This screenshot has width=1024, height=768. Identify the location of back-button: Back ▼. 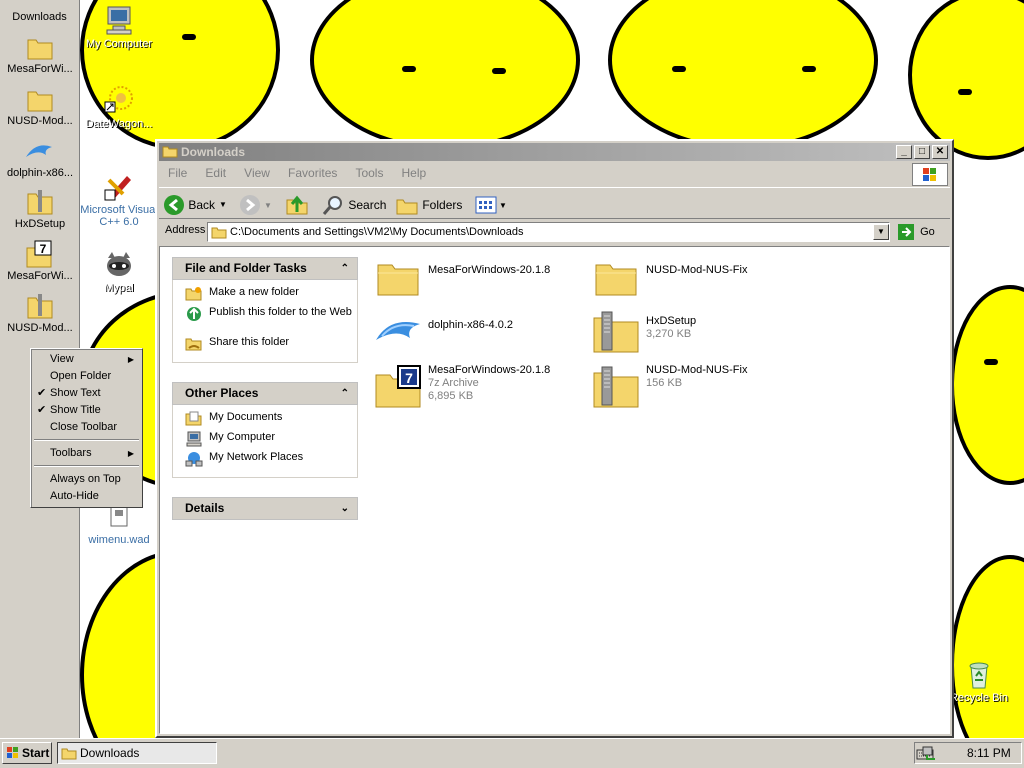
(198, 204).